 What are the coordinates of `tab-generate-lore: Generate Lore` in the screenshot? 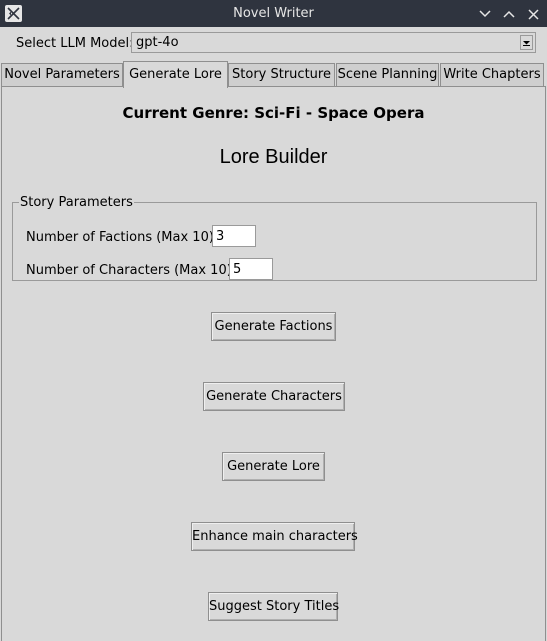 It's located at (175, 74).